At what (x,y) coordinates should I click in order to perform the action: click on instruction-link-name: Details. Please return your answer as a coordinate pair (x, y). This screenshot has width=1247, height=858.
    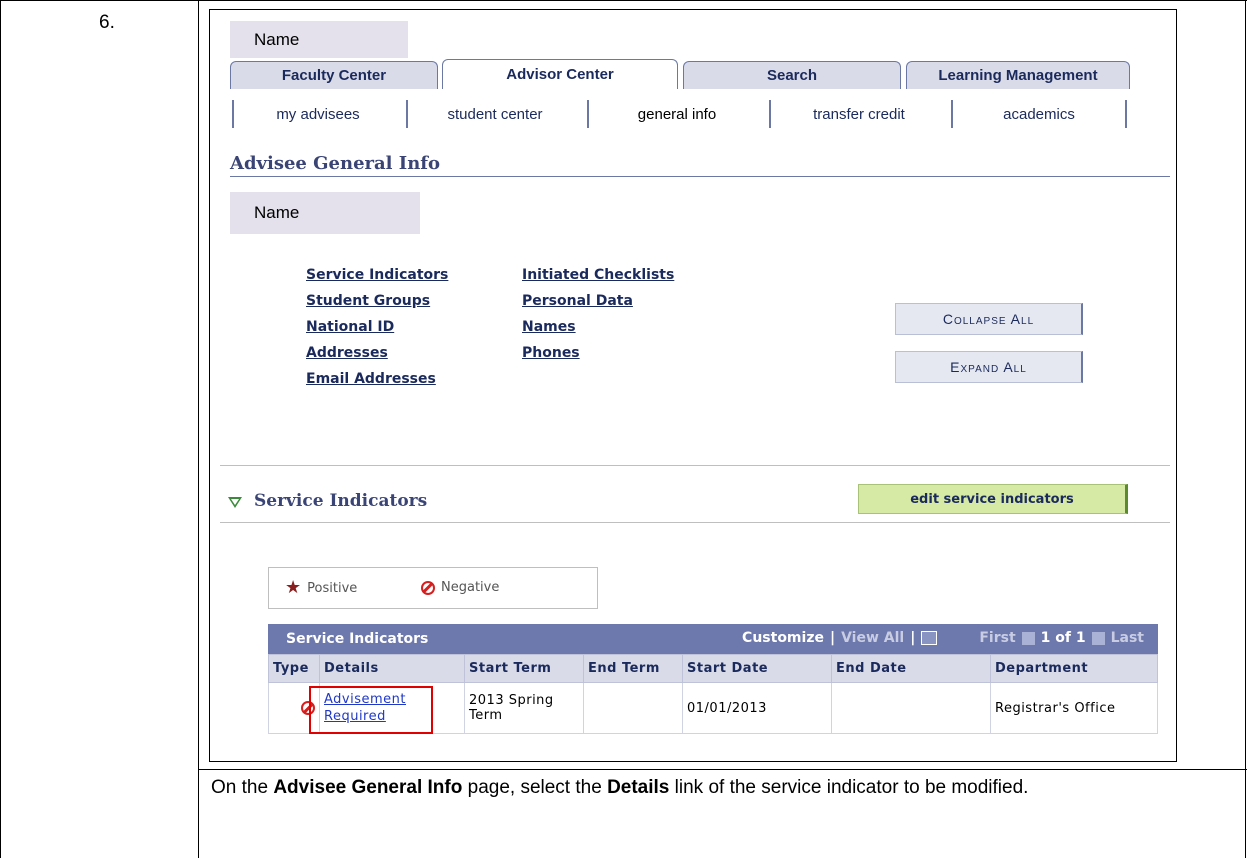
    Looking at the image, I should click on (638, 787).